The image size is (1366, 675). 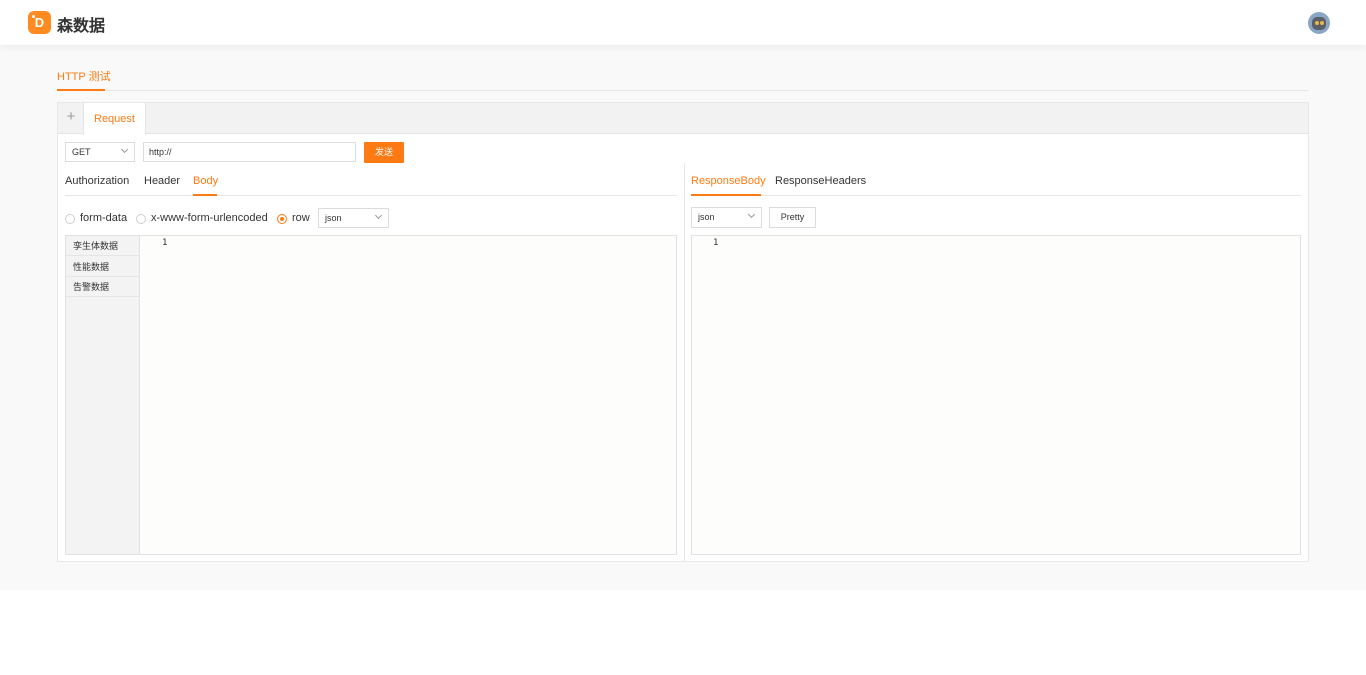 What do you see at coordinates (81, 26) in the screenshot?
I see `brand-name: 森数据` at bounding box center [81, 26].